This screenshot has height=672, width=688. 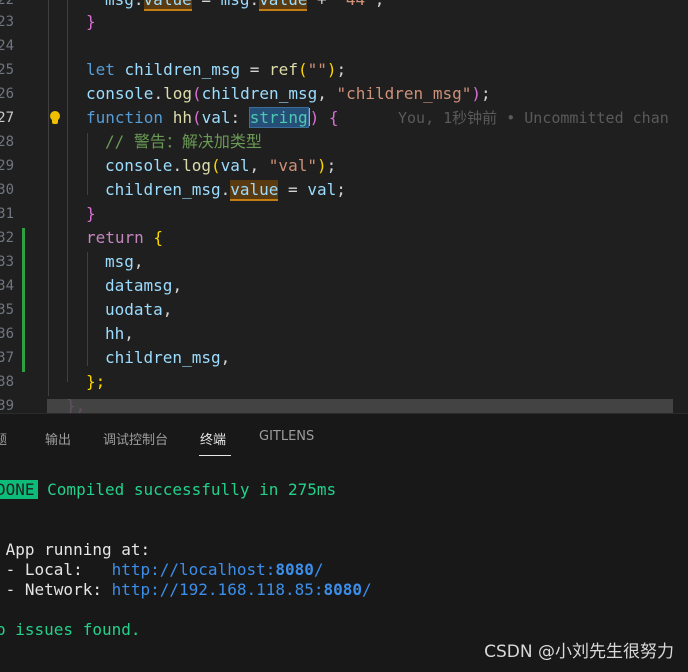 I want to click on code-line: 35 uodata,, so click(x=344, y=310).